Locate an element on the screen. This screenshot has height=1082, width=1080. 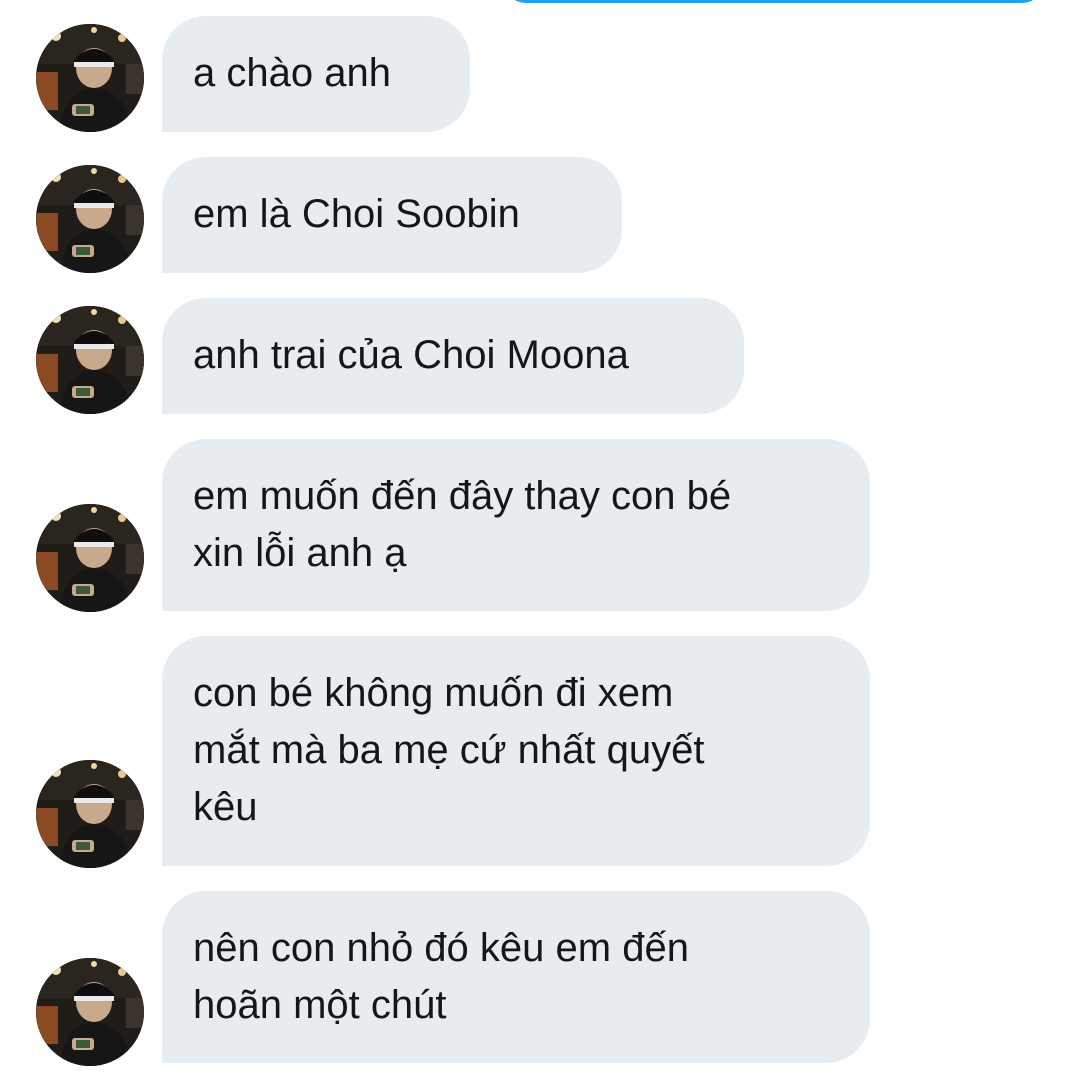
message-bubble: anh trai của Choi Moona is located at coordinates (453, 356).